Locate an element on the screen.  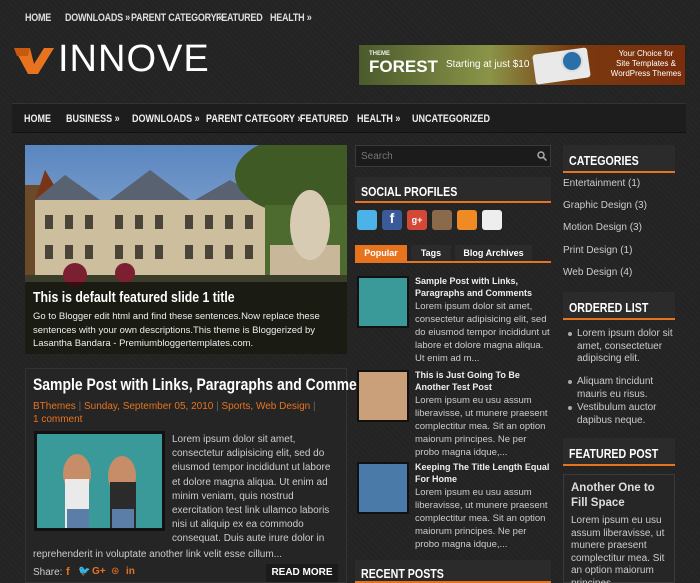
instagram-icon is located at coordinates (442, 220).